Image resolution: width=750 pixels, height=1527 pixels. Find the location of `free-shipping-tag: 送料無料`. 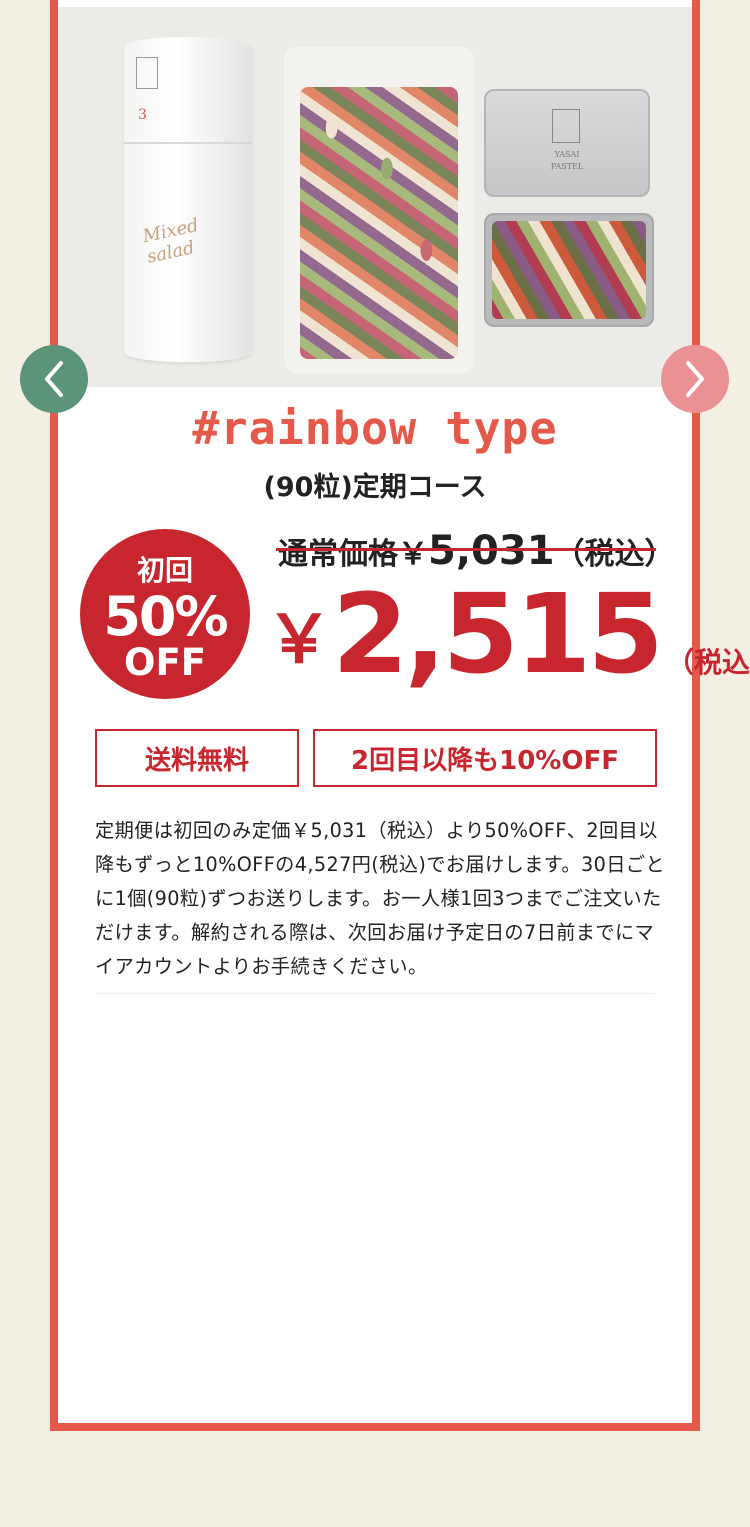

free-shipping-tag: 送料無料 is located at coordinates (197, 758).